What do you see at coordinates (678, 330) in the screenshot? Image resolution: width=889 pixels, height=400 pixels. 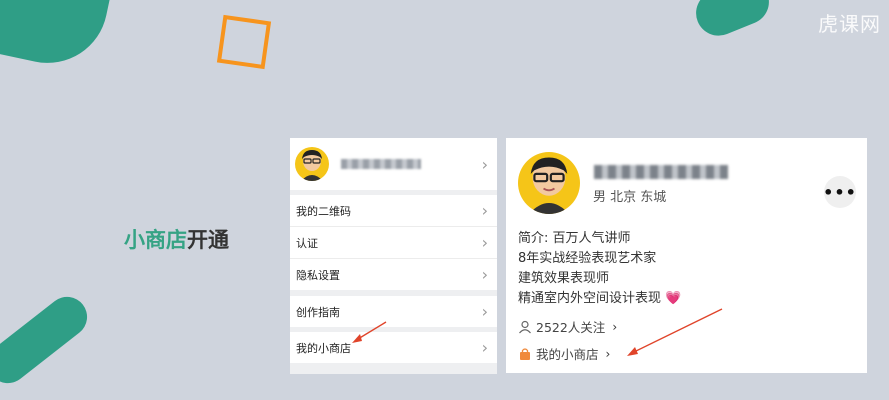 I see `arrow-to-card-shop` at bounding box center [678, 330].